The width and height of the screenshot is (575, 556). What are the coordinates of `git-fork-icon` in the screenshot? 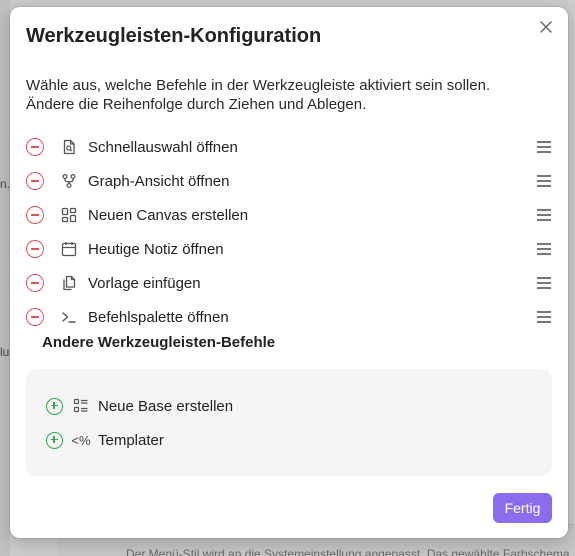 It's located at (69, 181).